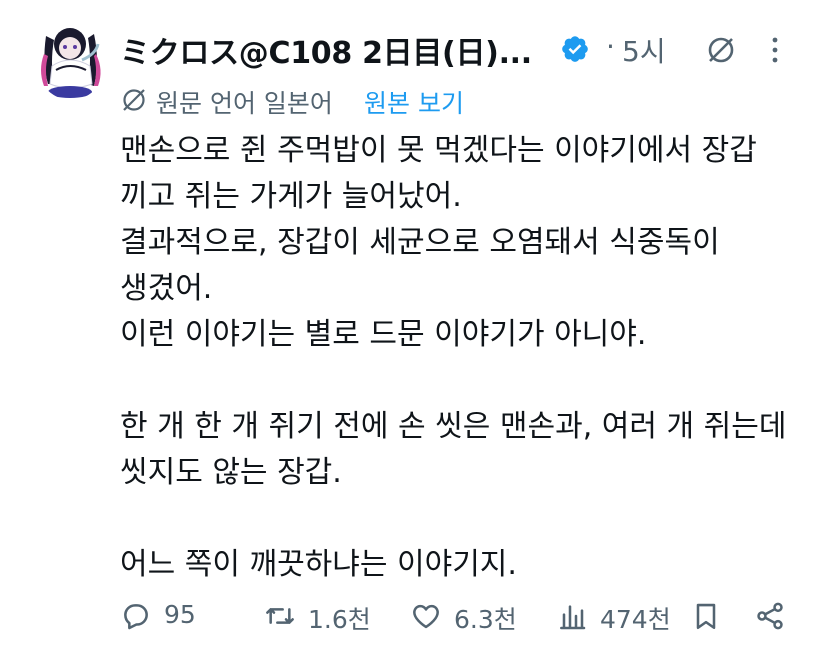 This screenshot has height=650, width=816. Describe the element at coordinates (383, 334) in the screenshot. I see `tweet-line: 이런 이야기는 별로 드문 이야기가 아니야.` at that location.